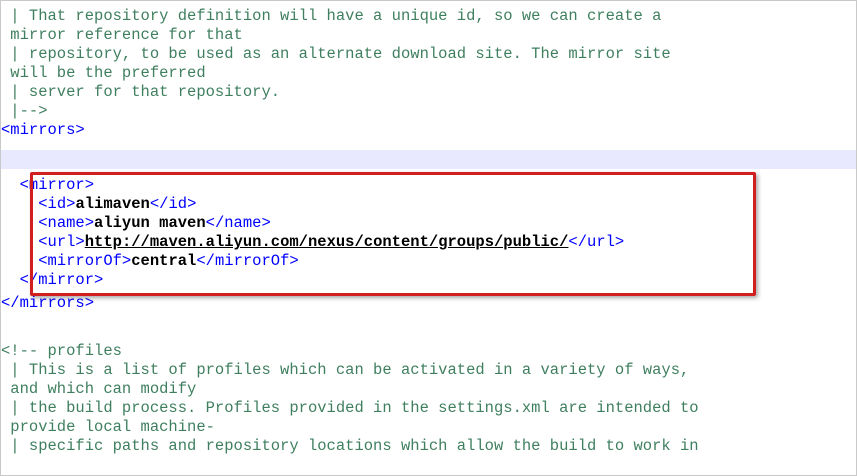  I want to click on id-open-tag: <id>, so click(57, 204).